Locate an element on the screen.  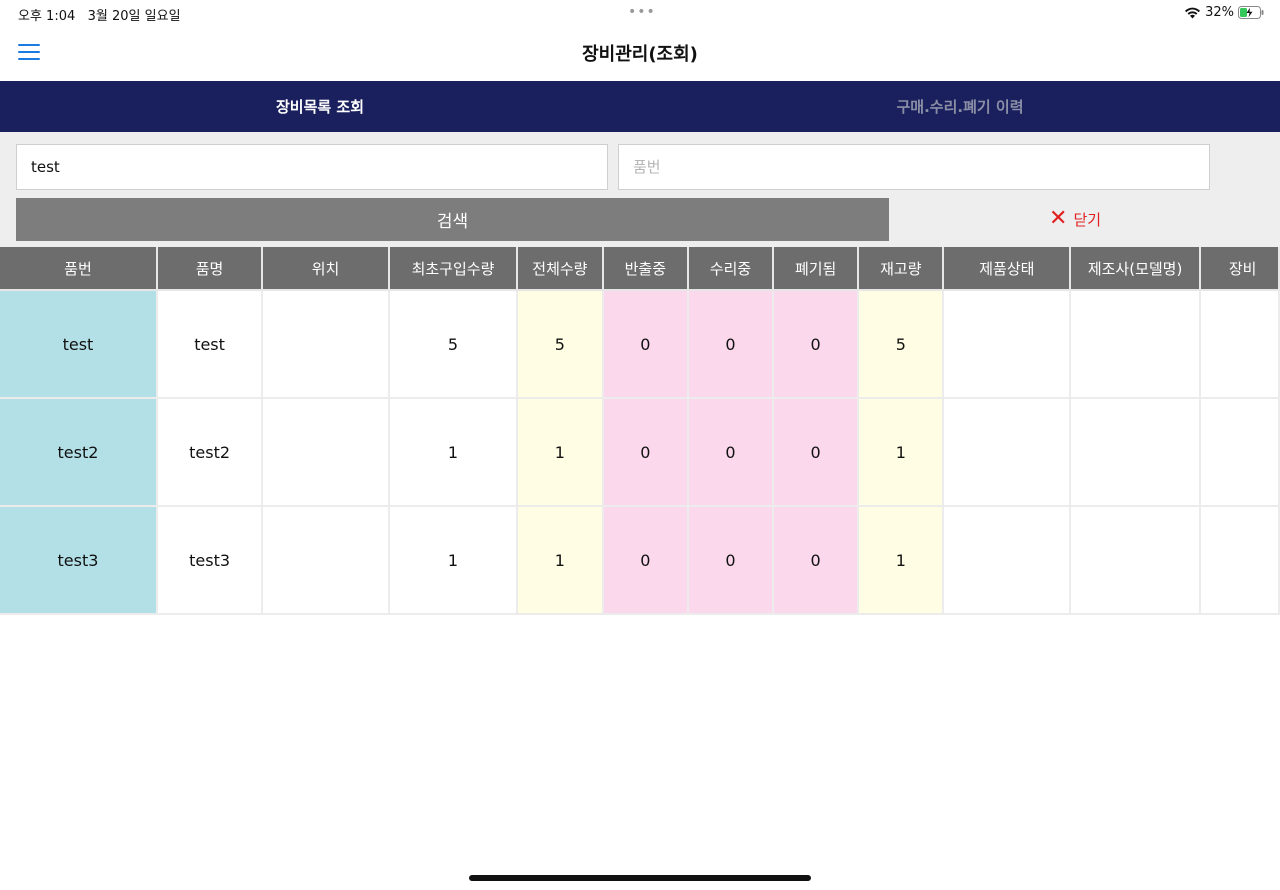
table-row: test2 test2 1 1 0 0 0 1 is located at coordinates (640, 452).